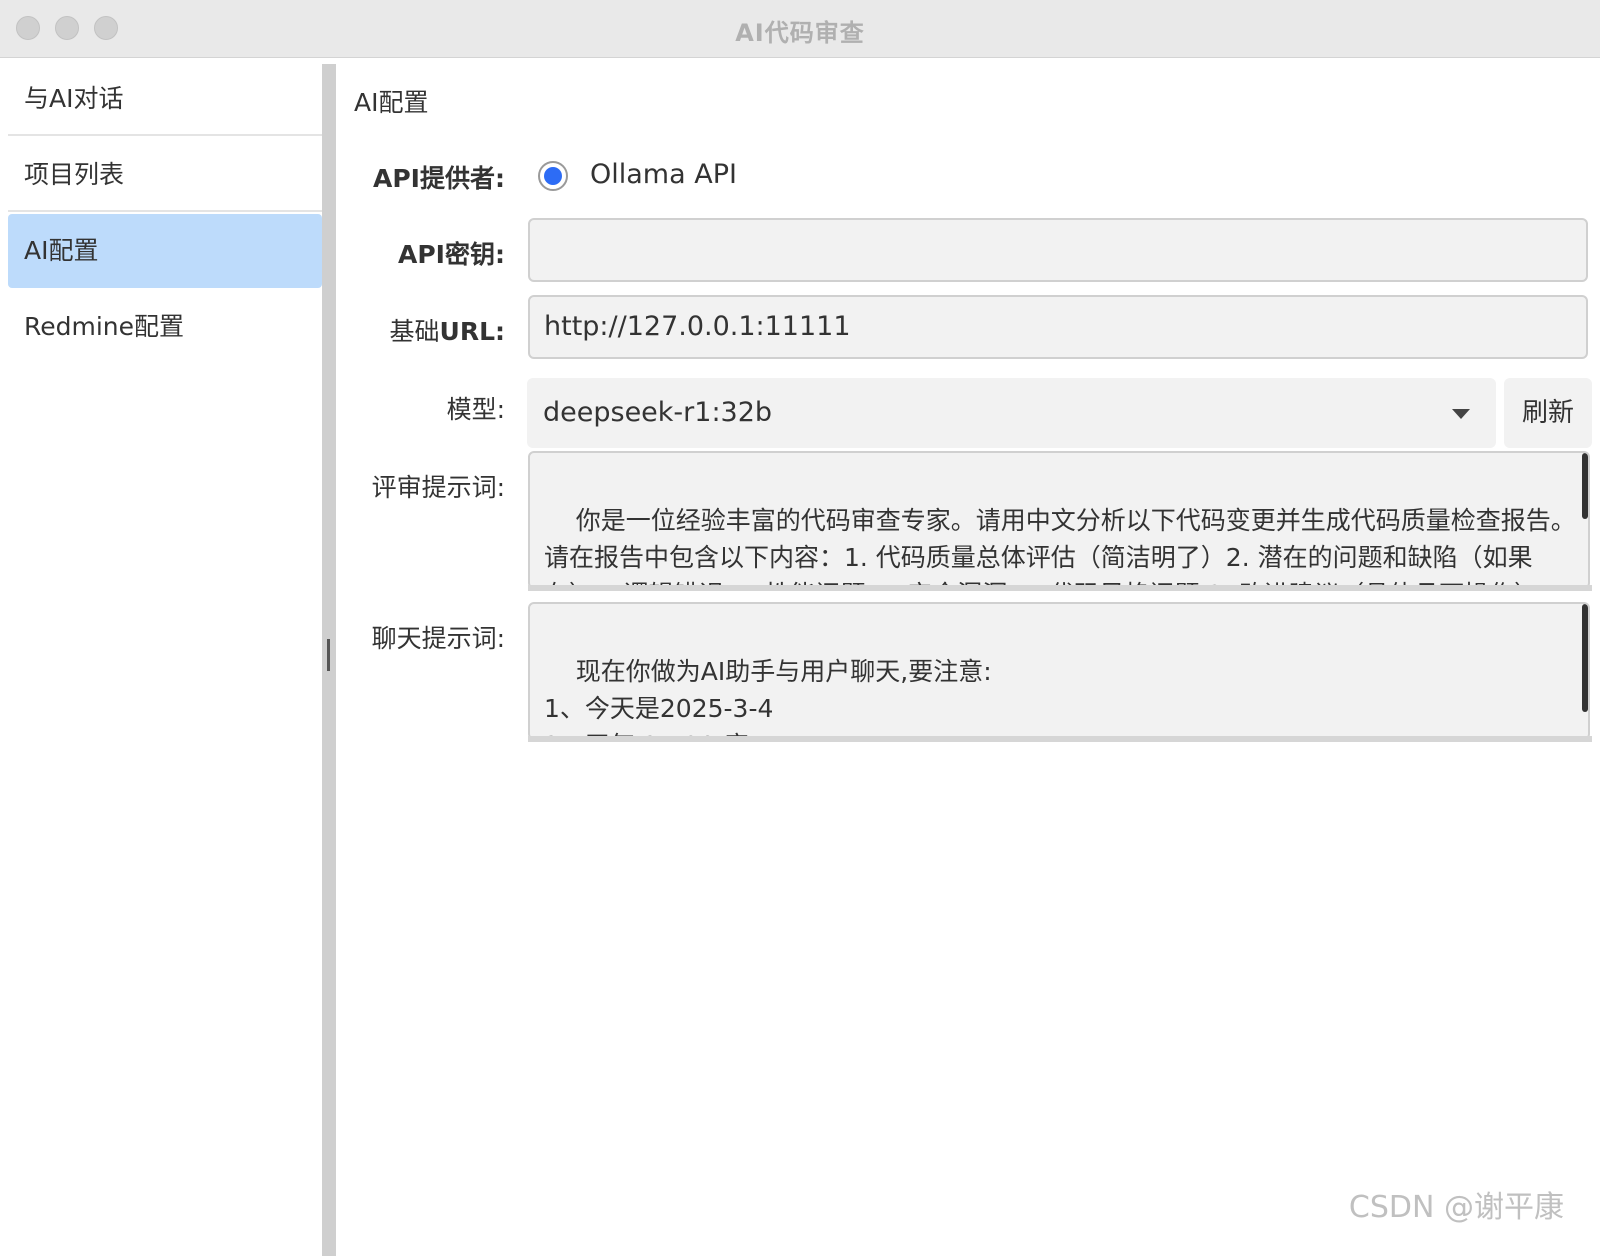 The width and height of the screenshot is (1600, 1256). What do you see at coordinates (451, 254) in the screenshot?
I see `api-key-label: API密钥:` at bounding box center [451, 254].